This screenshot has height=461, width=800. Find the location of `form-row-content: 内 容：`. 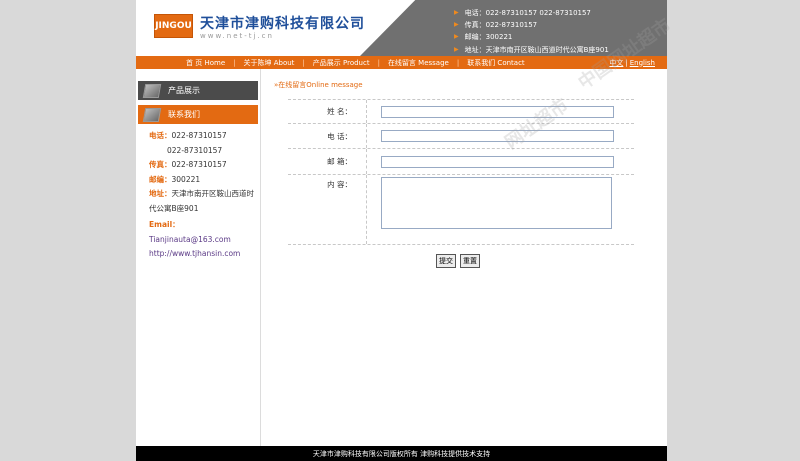

form-row-content: 内 容： is located at coordinates (461, 210).